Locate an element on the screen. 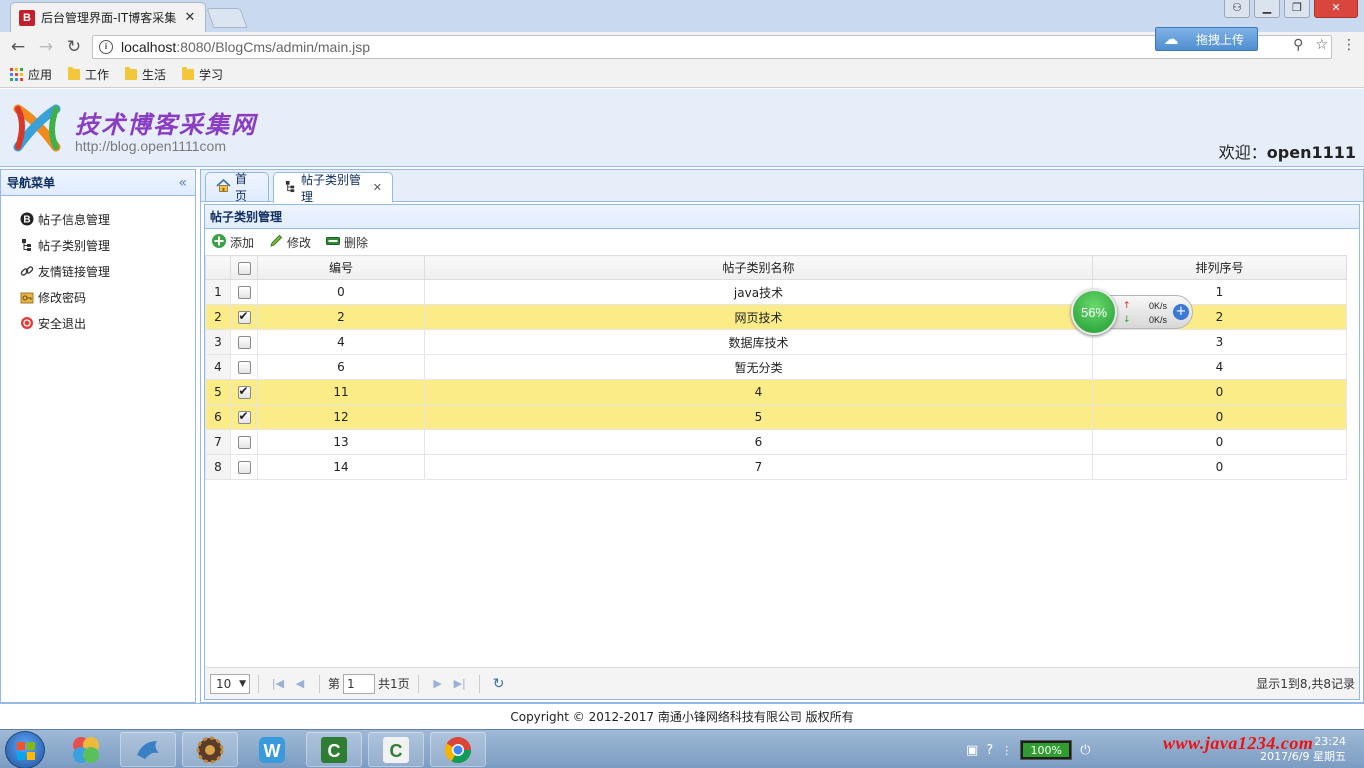 This screenshot has width=1364, height=768. network-monitor-widget: 56% ↑ ↓ 0K/s 0K/s + is located at coordinates (1133, 312).